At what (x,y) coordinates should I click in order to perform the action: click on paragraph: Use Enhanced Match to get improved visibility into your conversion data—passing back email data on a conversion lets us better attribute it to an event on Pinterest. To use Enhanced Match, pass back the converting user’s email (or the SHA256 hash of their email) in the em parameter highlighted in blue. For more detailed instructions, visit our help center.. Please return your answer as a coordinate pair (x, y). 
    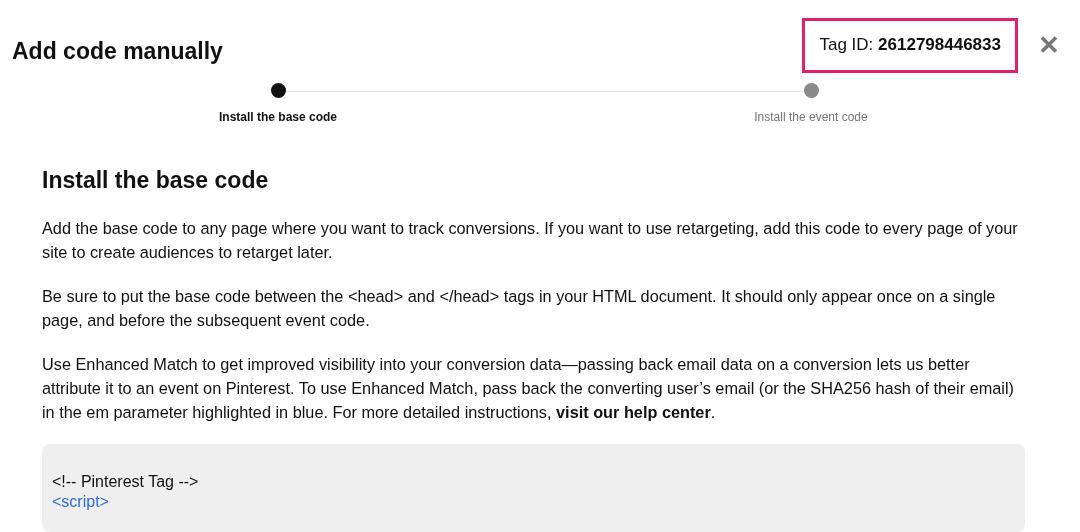
    Looking at the image, I should click on (528, 388).